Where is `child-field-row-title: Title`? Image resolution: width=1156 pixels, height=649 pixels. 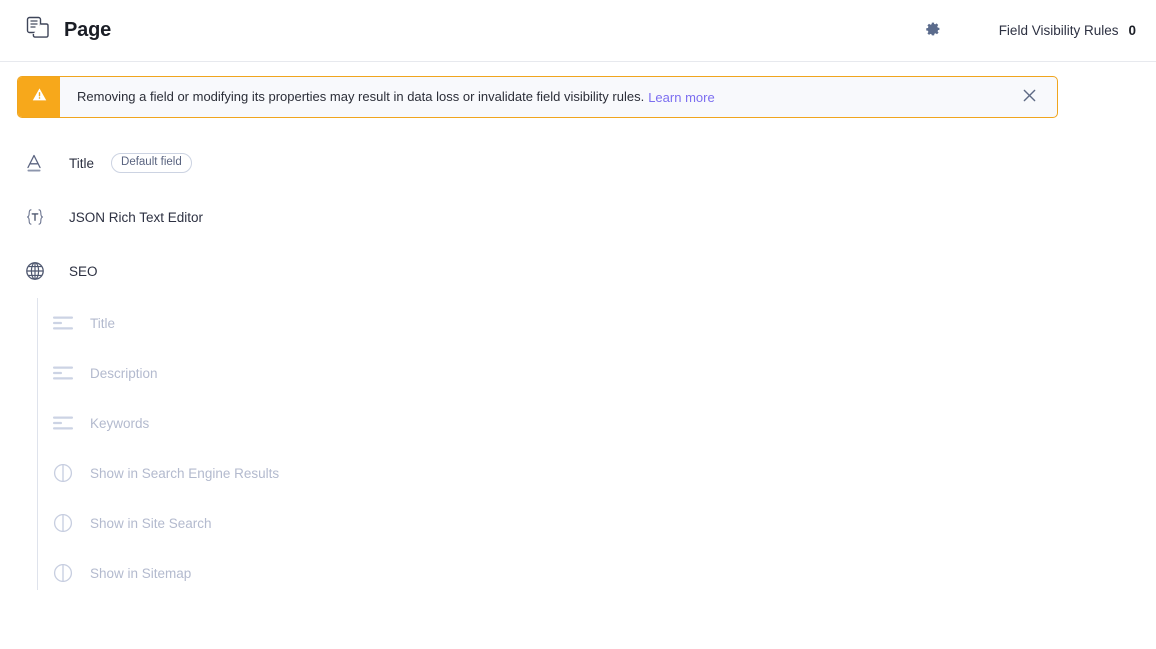 child-field-row-title: Title is located at coordinates (584, 323).